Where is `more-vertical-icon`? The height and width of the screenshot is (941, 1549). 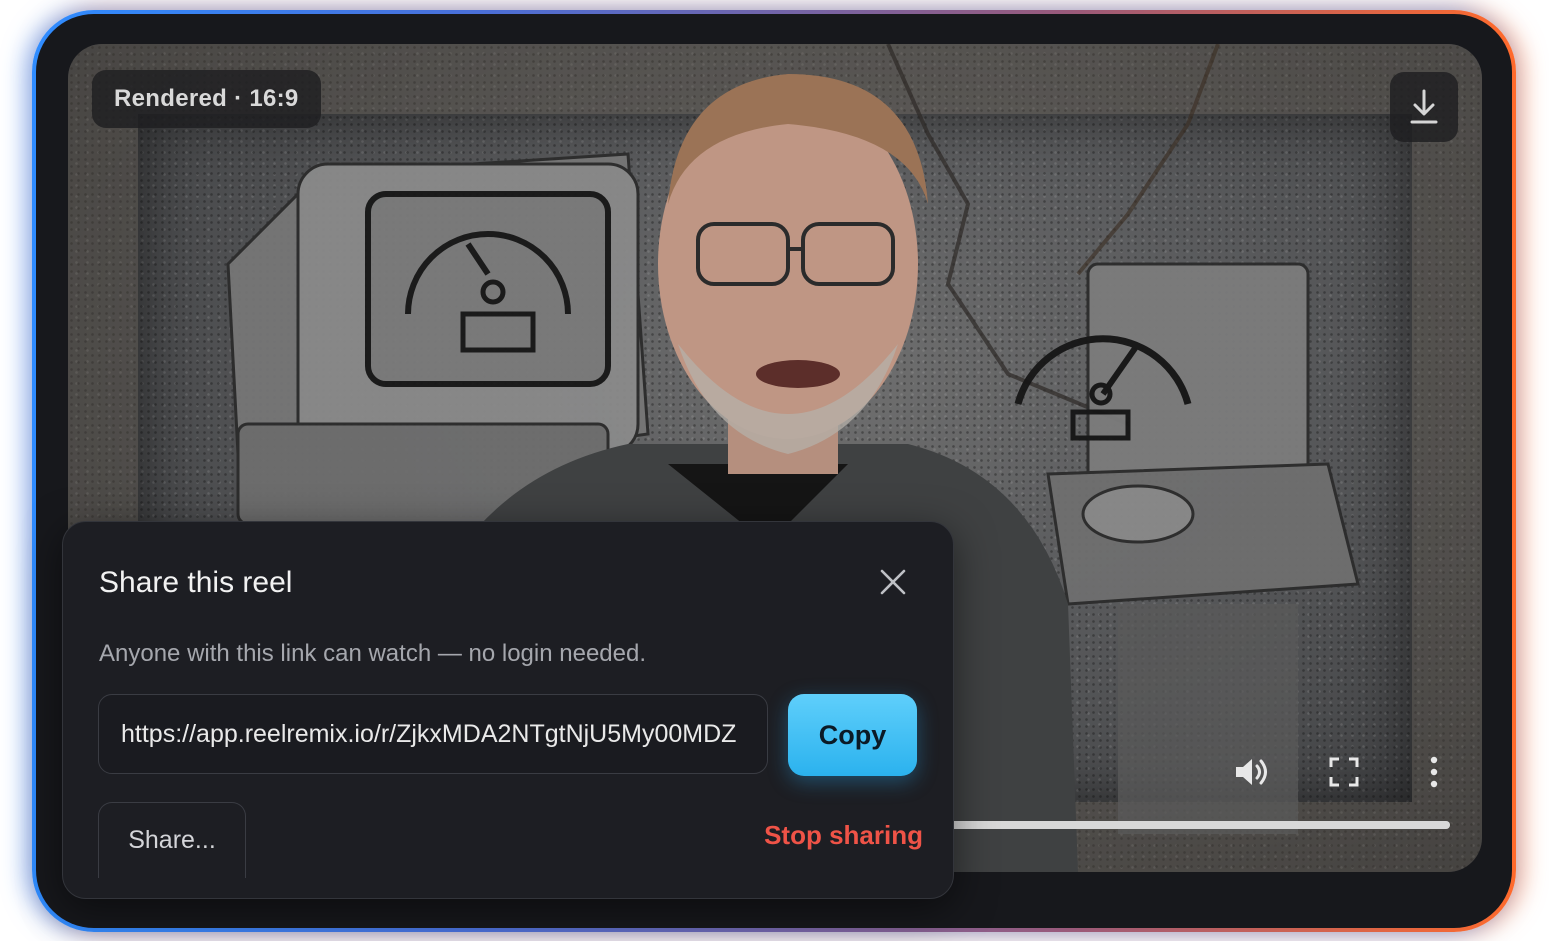 more-vertical-icon is located at coordinates (1434, 772).